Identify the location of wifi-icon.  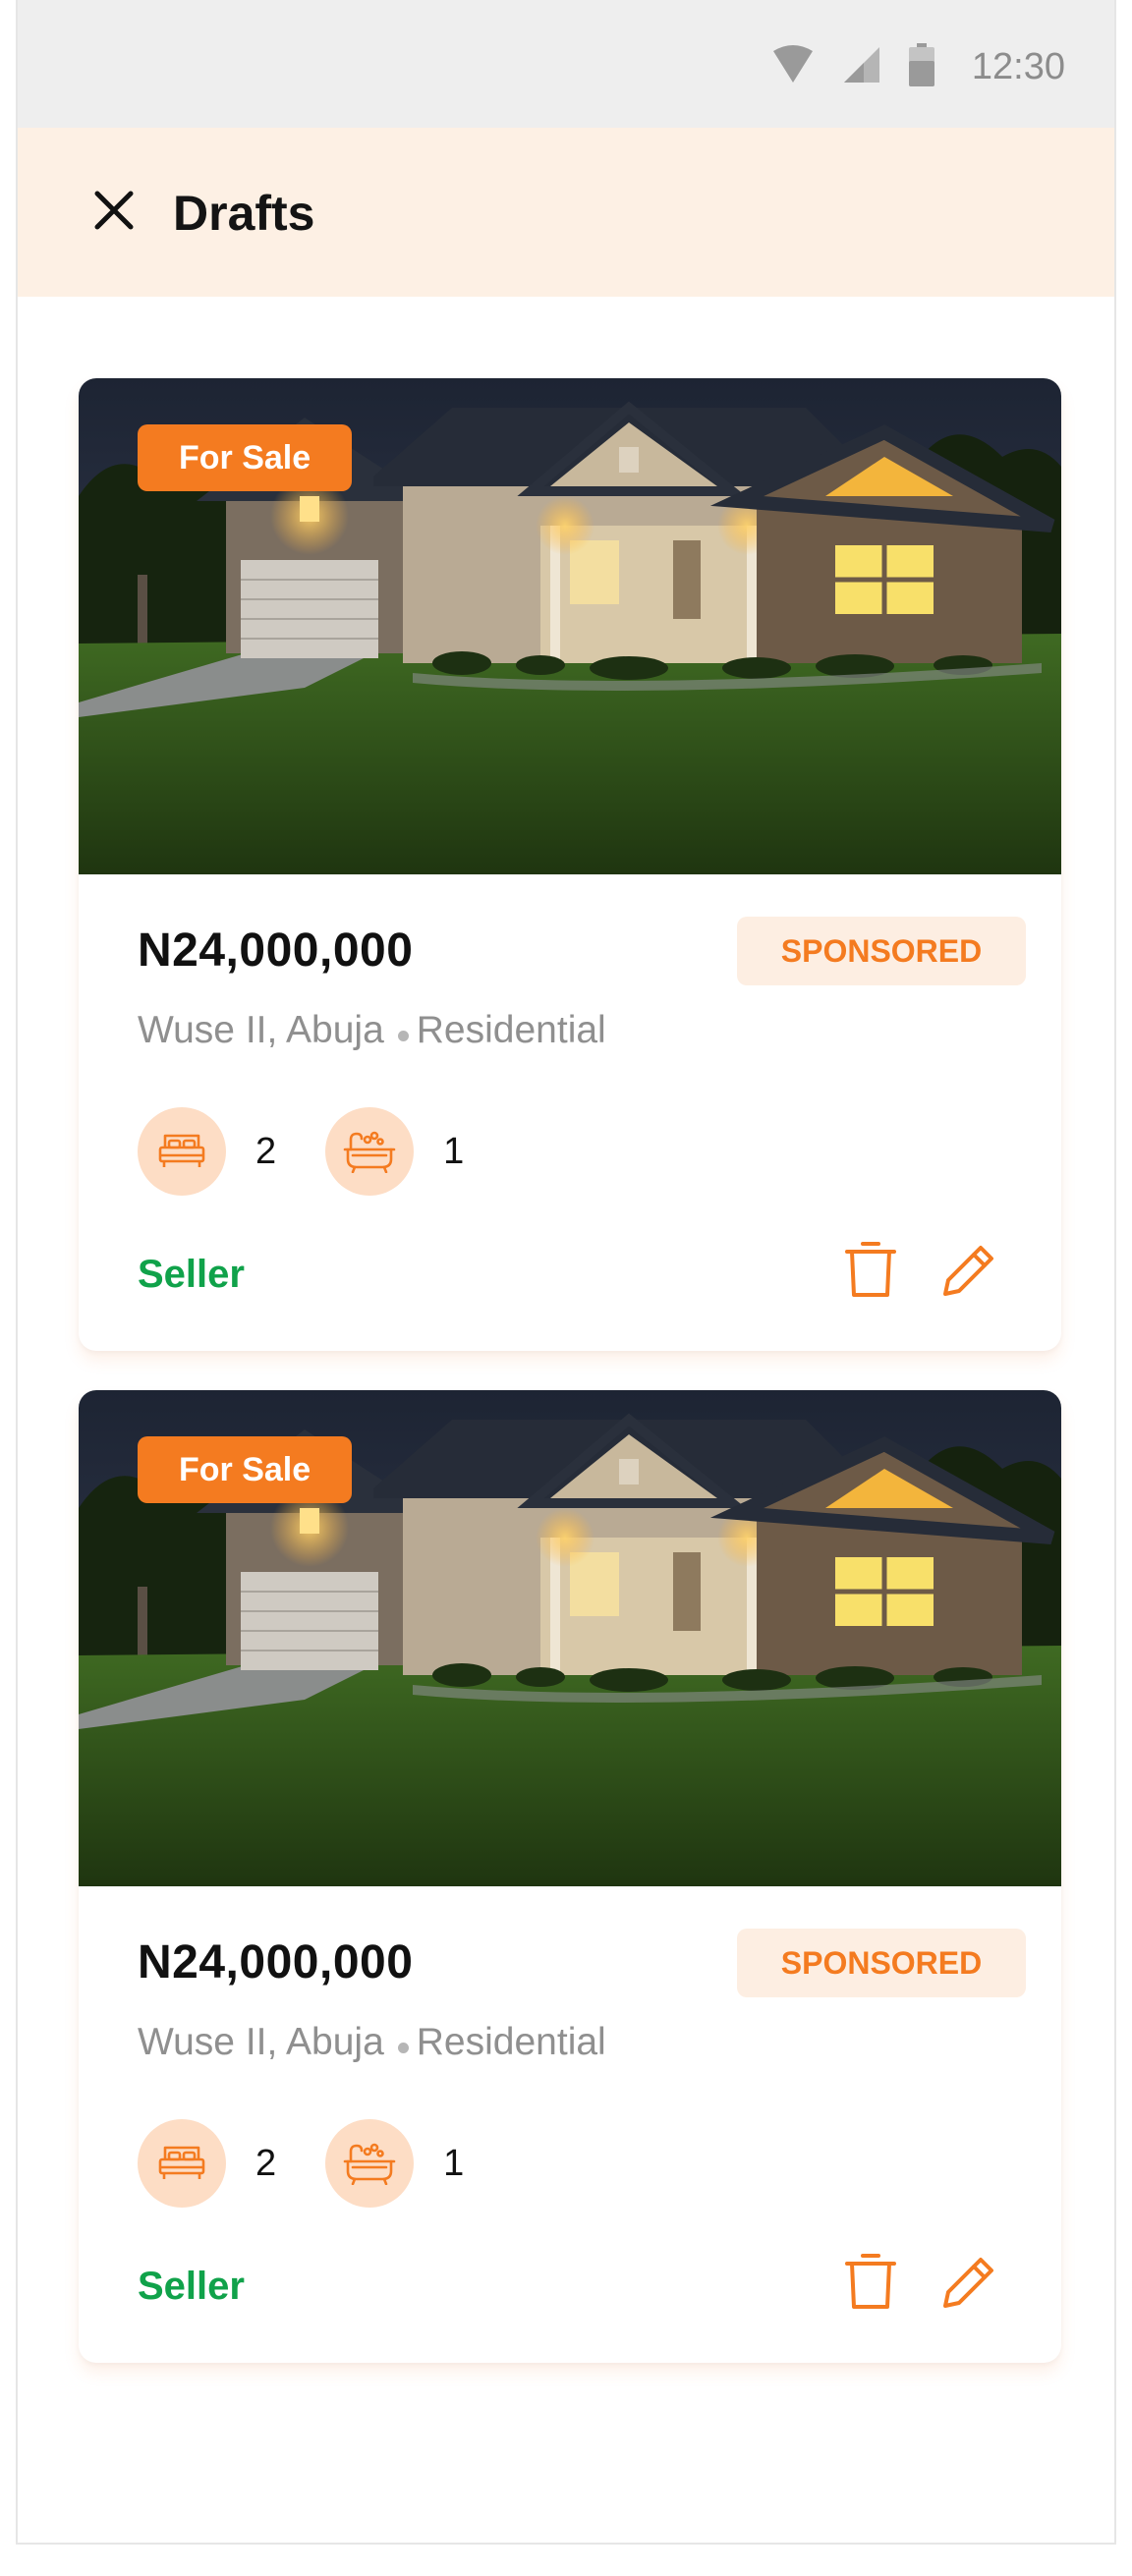
(793, 66).